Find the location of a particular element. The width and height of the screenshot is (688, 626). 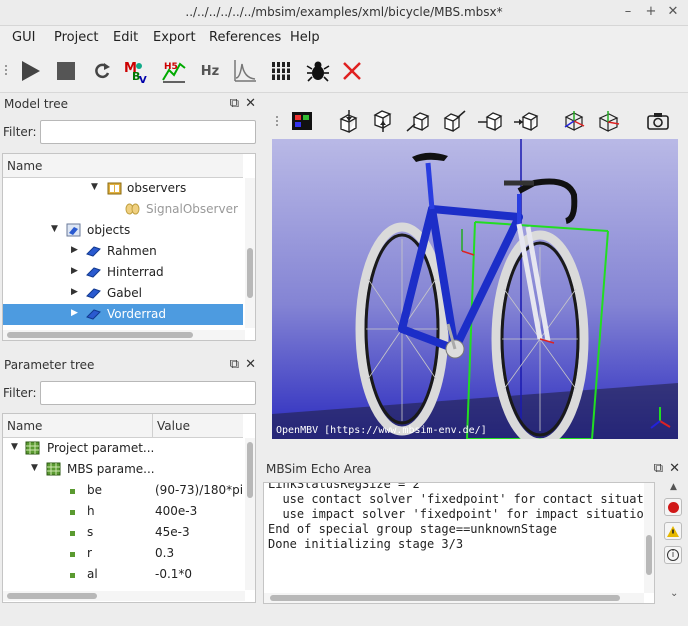

parameter-filter-input is located at coordinates (148, 393).